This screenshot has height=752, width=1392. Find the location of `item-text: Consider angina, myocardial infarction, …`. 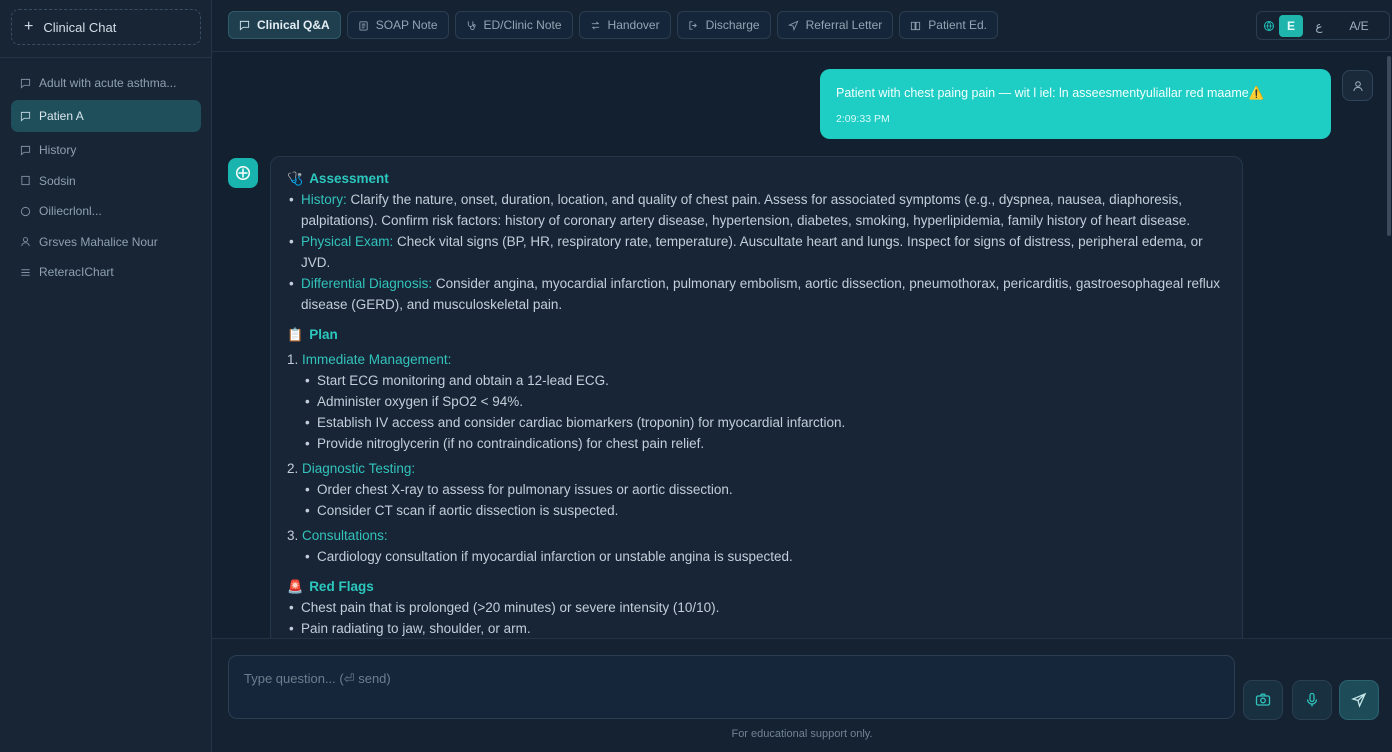

item-text: Consider angina, myocardial infarction, … is located at coordinates (760, 294).